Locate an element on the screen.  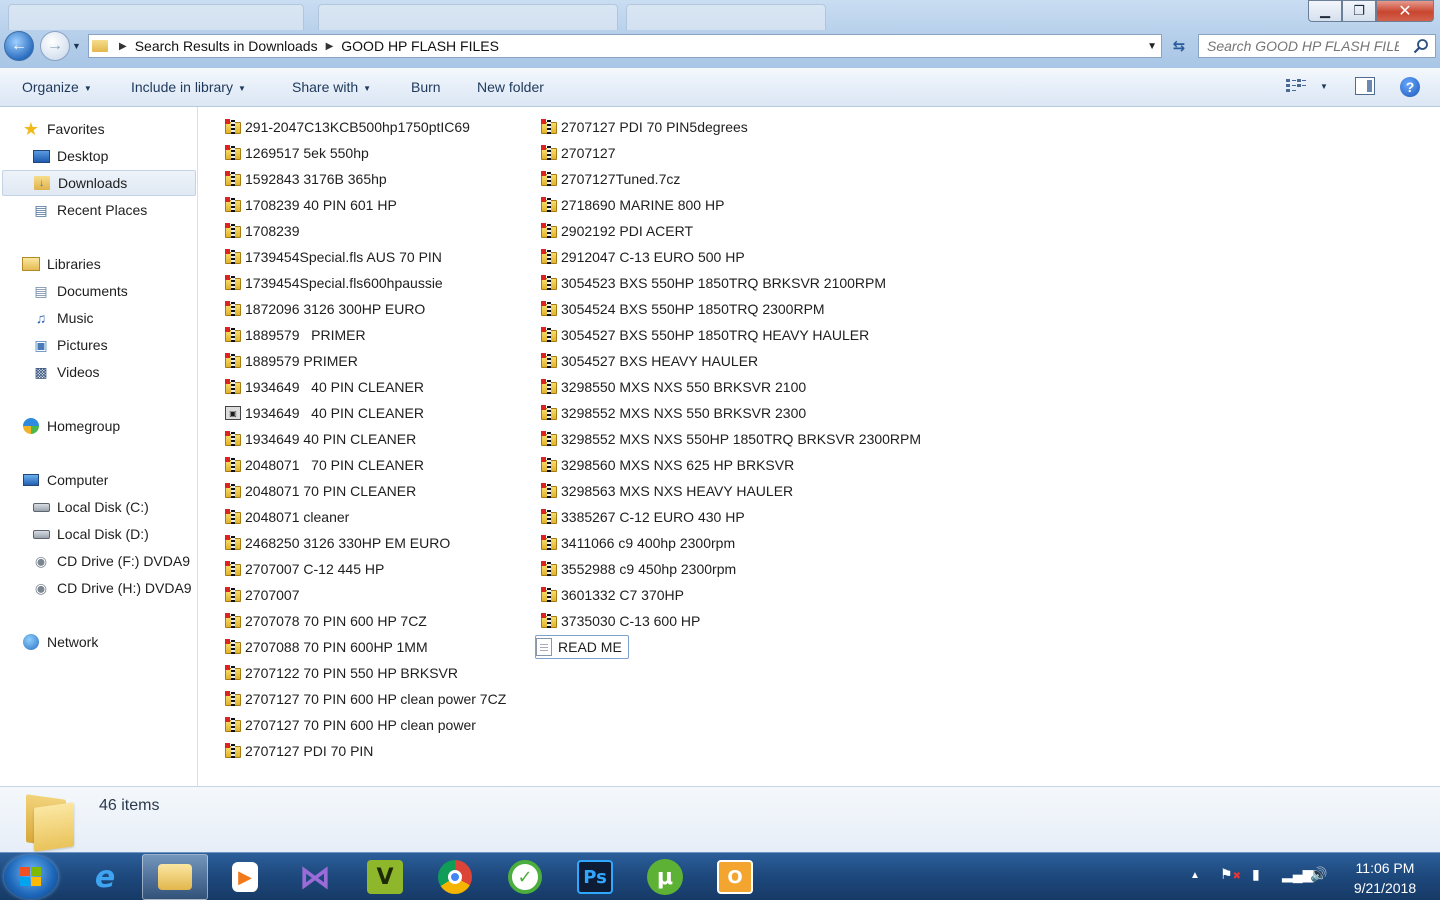
file-item: 2707127 PDI 70 PIN is located at coordinates (299, 751).